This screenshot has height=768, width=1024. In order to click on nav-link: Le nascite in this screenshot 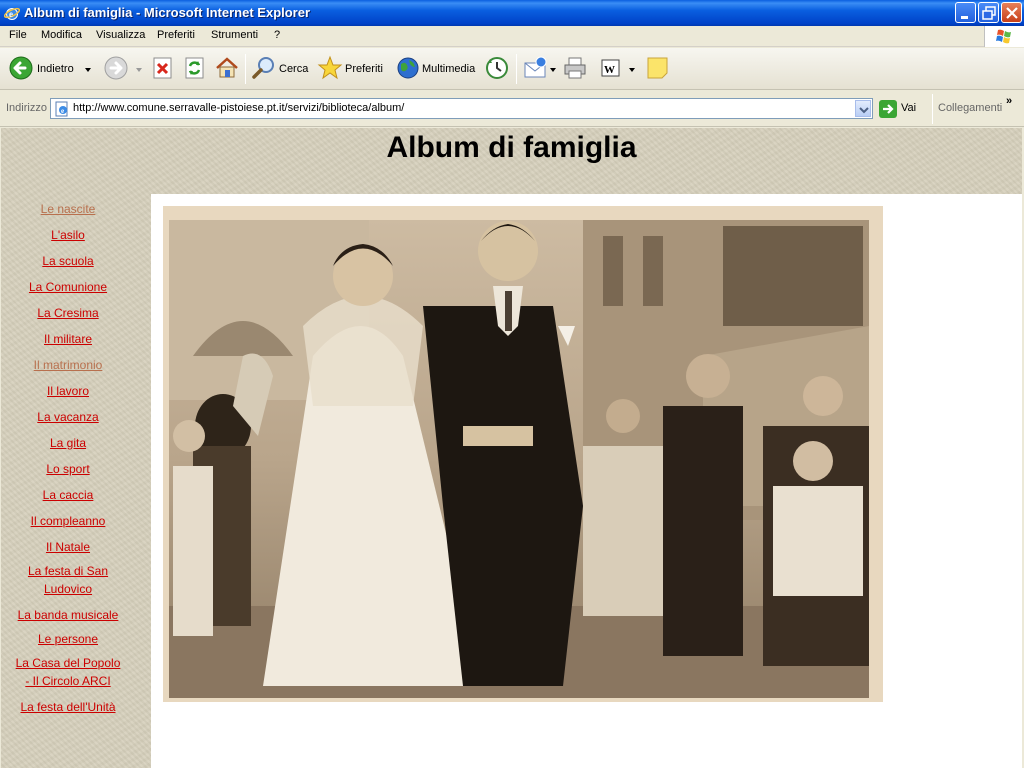, I will do `click(68, 209)`.